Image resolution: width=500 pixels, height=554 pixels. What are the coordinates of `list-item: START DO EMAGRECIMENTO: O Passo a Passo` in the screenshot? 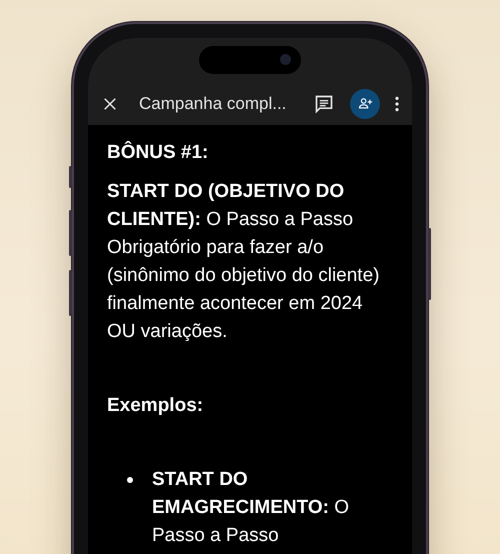 It's located at (251, 508).